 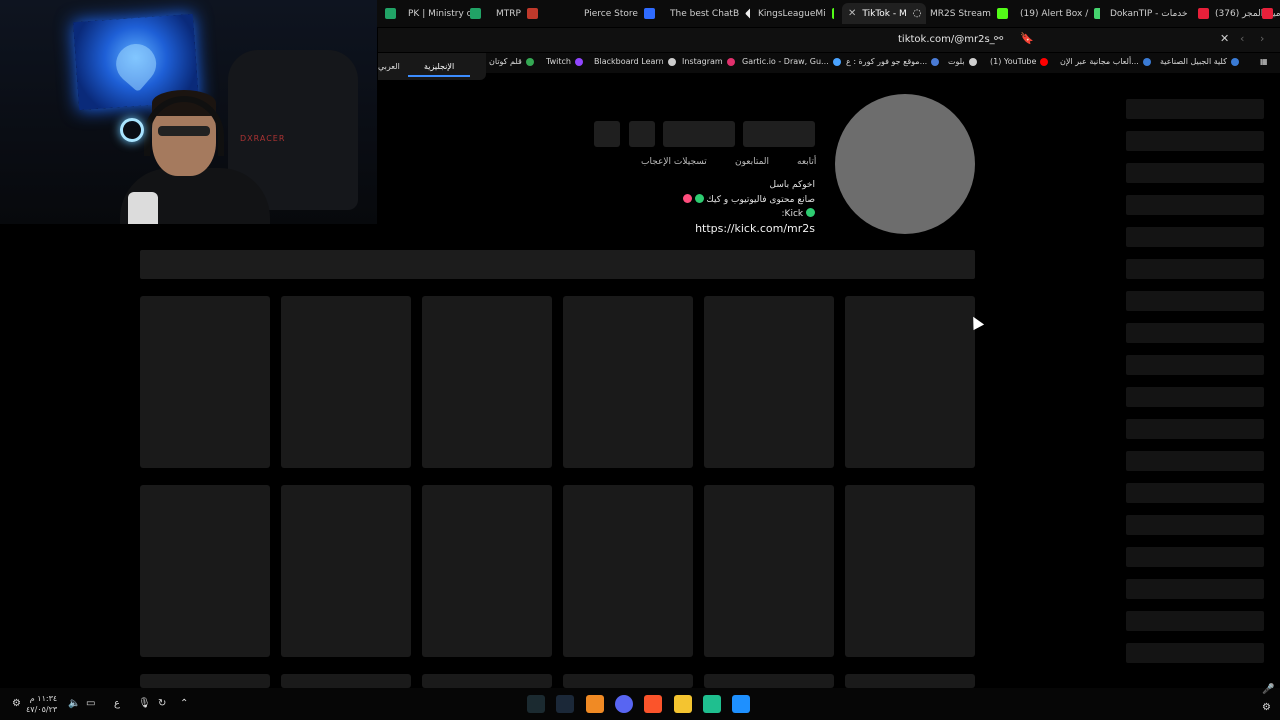 What do you see at coordinates (1264, 61) in the screenshot?
I see `apps-grid-icon: ▦` at bounding box center [1264, 61].